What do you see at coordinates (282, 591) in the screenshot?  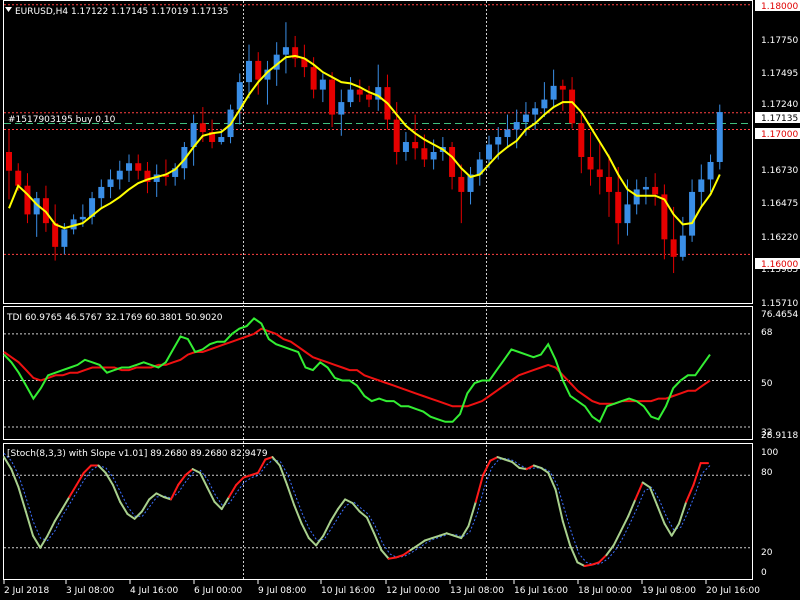 I see `time-label: 9 Jul 08:00` at bounding box center [282, 591].